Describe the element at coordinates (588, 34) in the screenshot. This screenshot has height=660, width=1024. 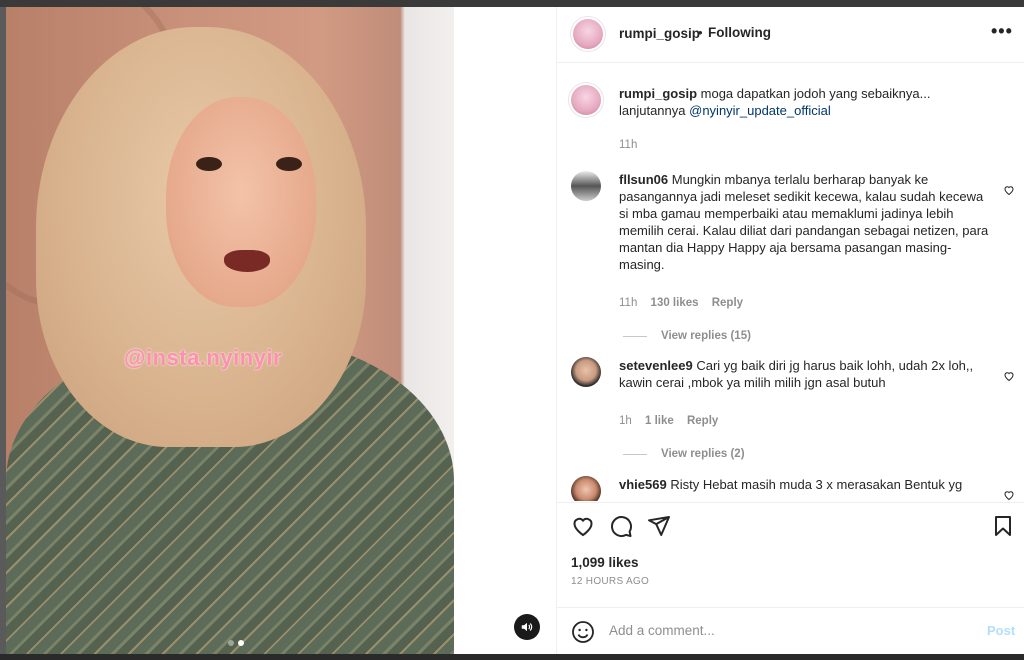
I see `author-avatar` at that location.